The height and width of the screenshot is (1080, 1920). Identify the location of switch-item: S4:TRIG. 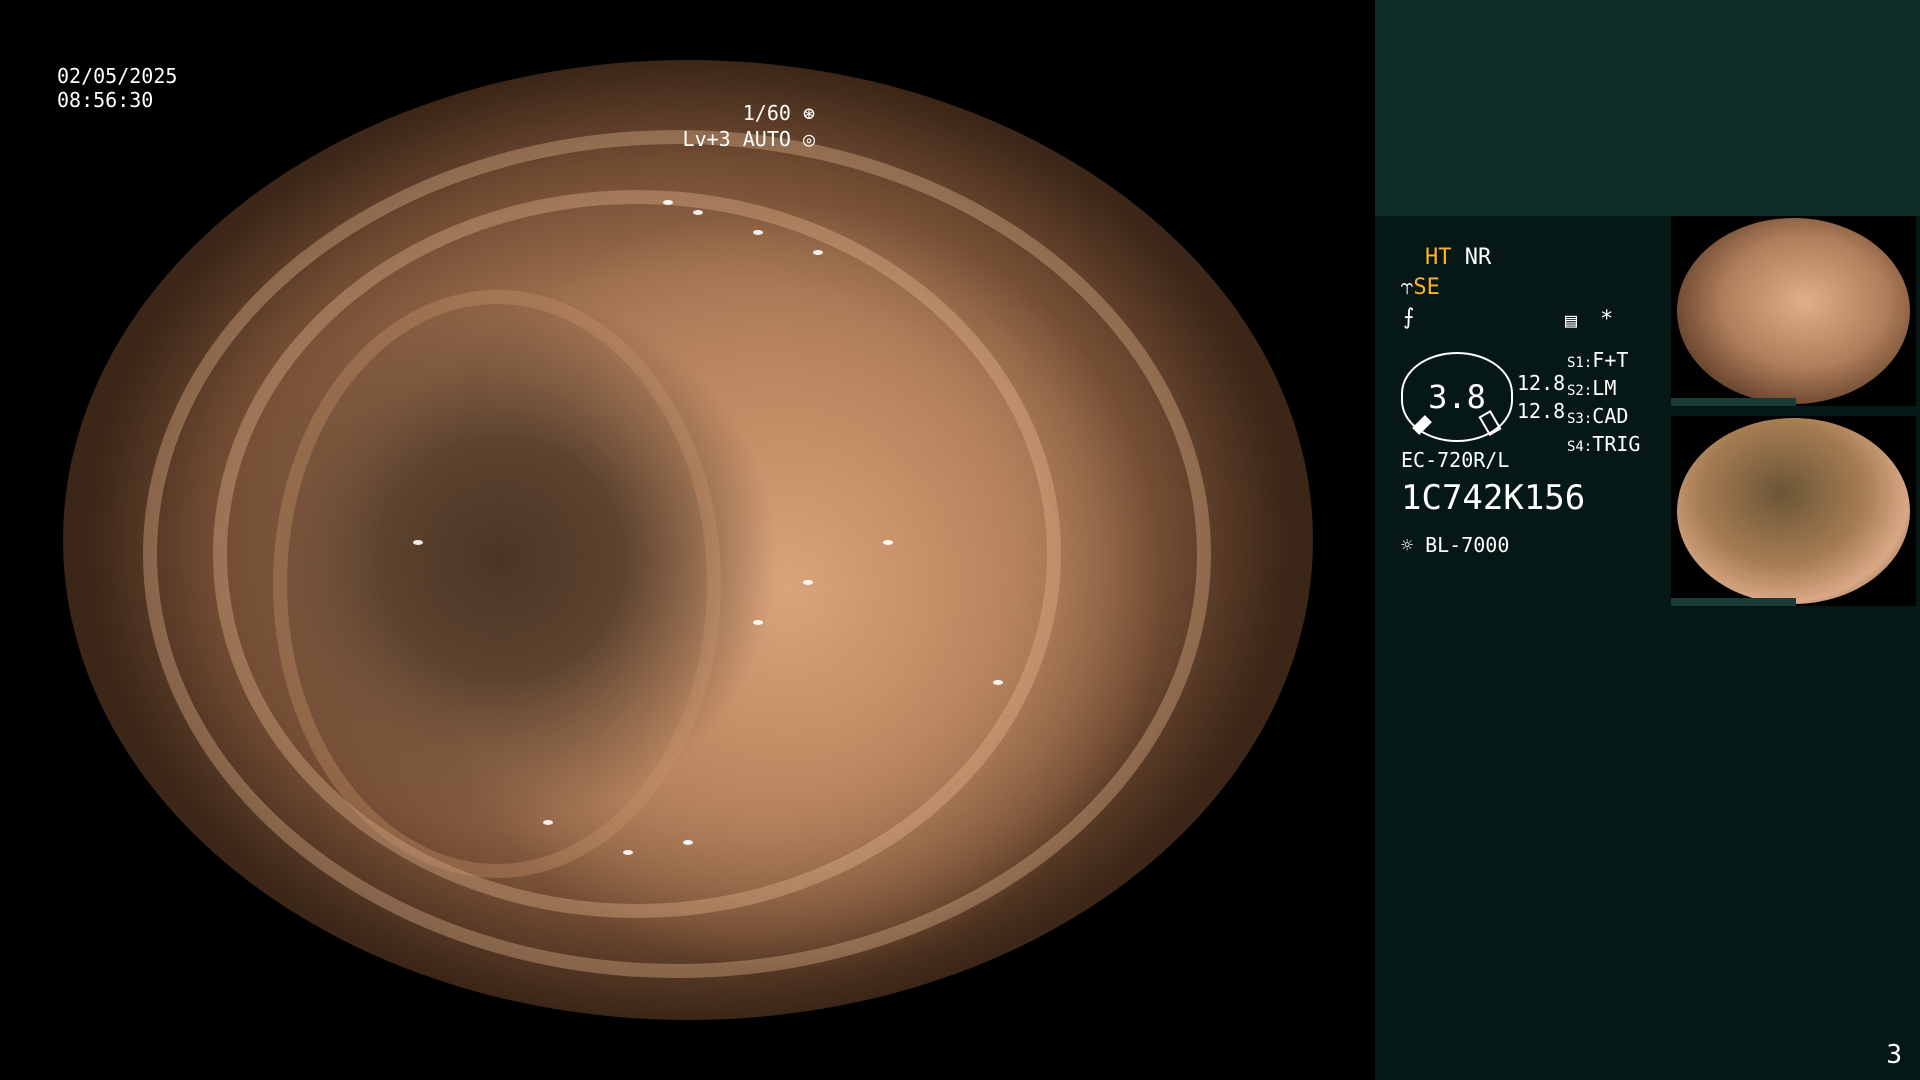
(1603, 446).